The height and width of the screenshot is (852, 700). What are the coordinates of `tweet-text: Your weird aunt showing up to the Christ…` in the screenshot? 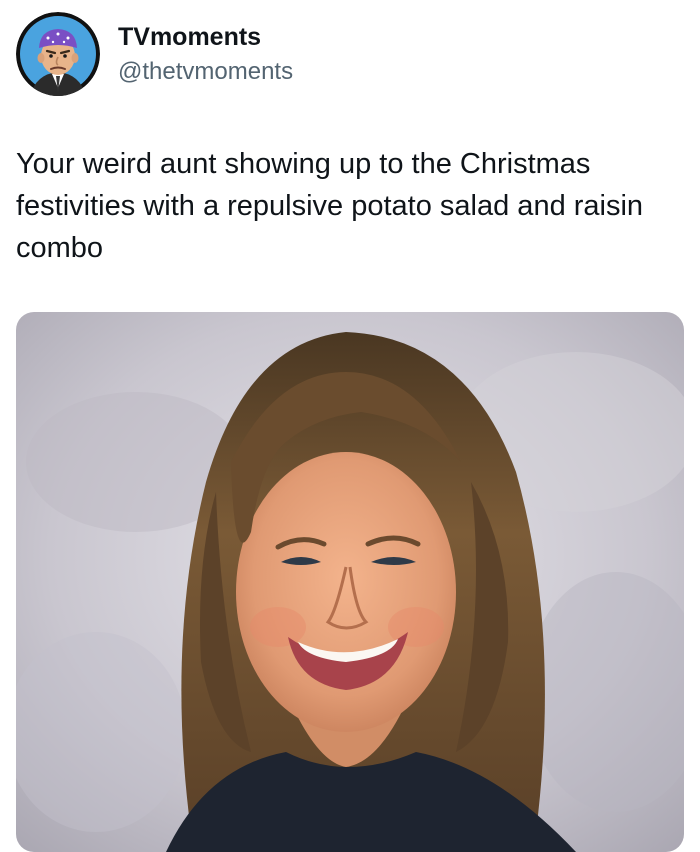 It's located at (330, 206).